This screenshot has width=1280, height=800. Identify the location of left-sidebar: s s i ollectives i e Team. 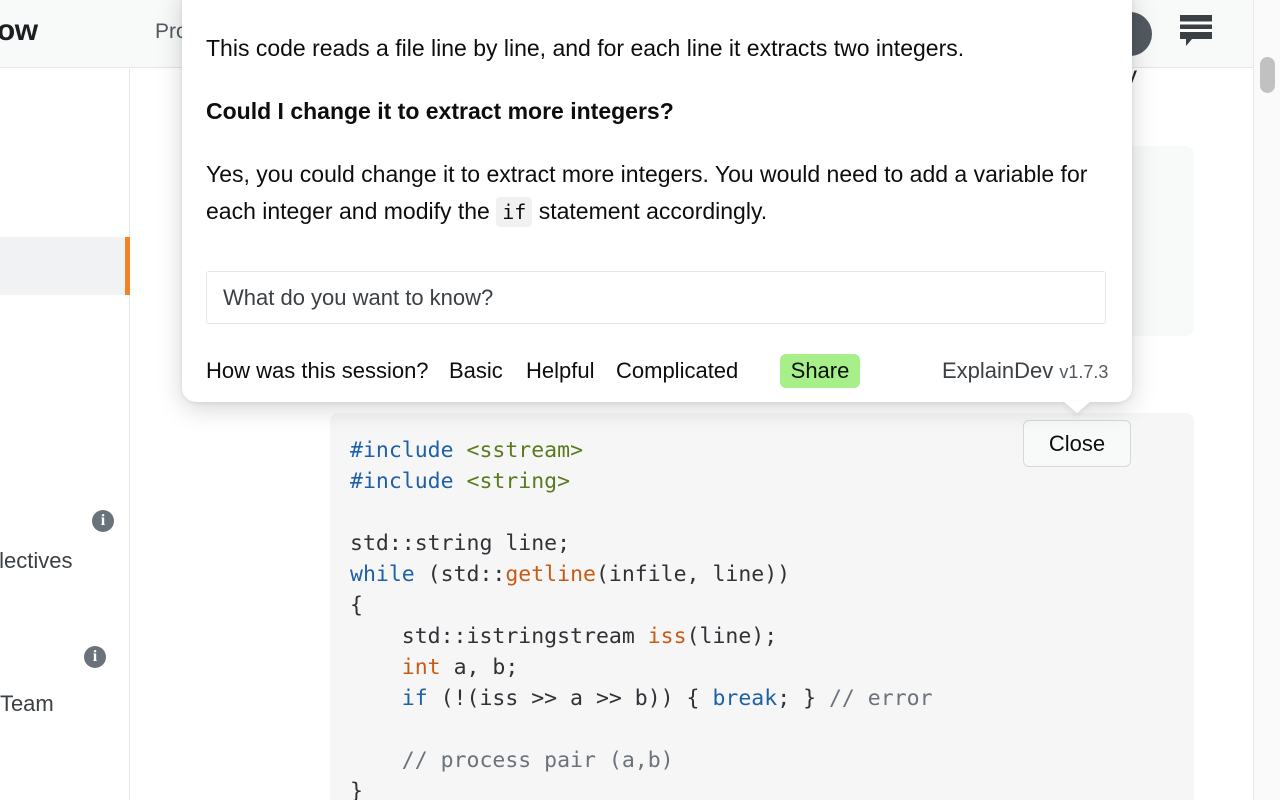
(65, 434).